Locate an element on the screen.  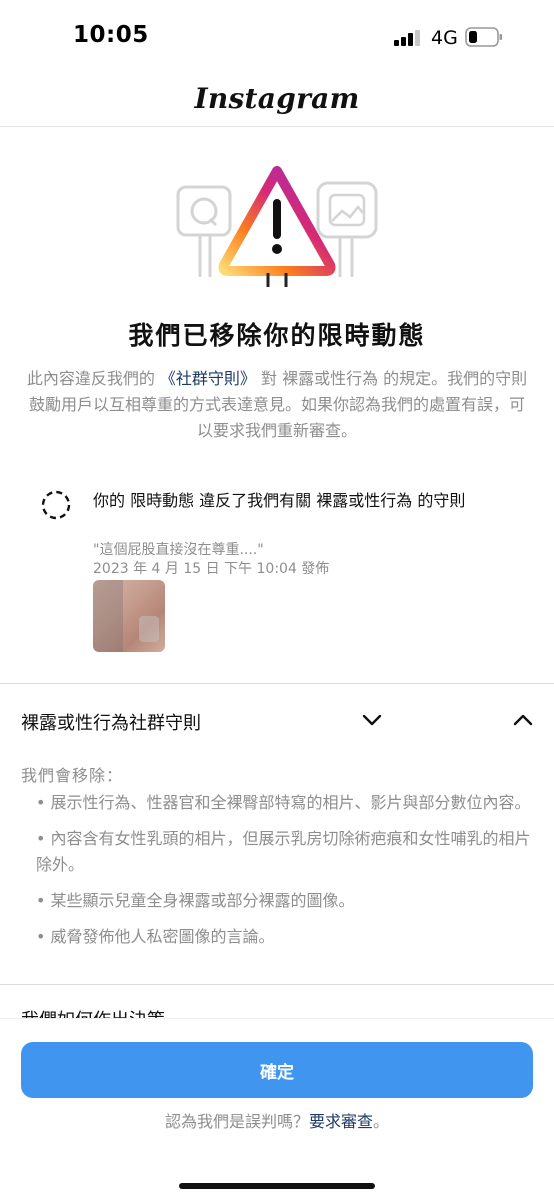
appeal-prompt: 認為我們是誤判嗎？要求審查。 is located at coordinates (277, 1120).